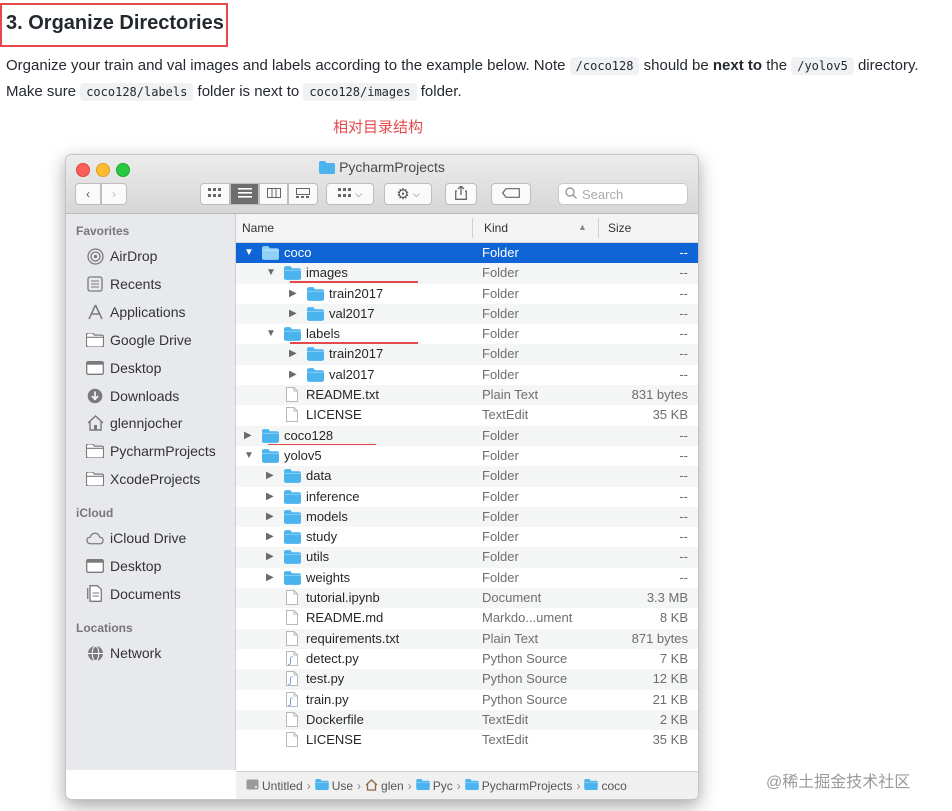 This screenshot has height=811, width=952. What do you see at coordinates (511, 194) in the screenshot?
I see `tags-button` at bounding box center [511, 194].